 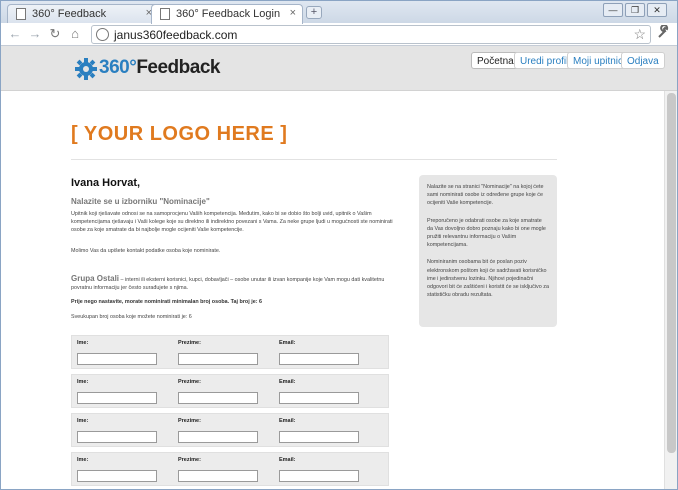 What do you see at coordinates (179, 134) in the screenshot?
I see `logo-placeholder: [ YOUR LOGO HERE ]` at bounding box center [179, 134].